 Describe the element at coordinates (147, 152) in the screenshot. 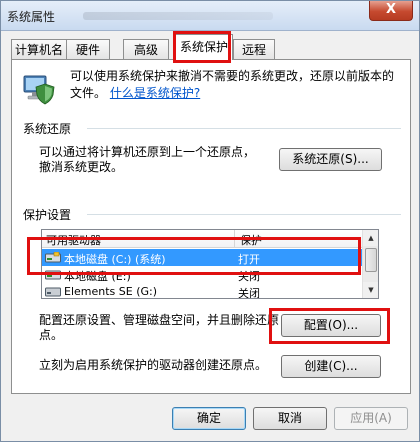

I see `restore-description-line1: 可以通过将计算机还原到上一个还原点，` at that location.